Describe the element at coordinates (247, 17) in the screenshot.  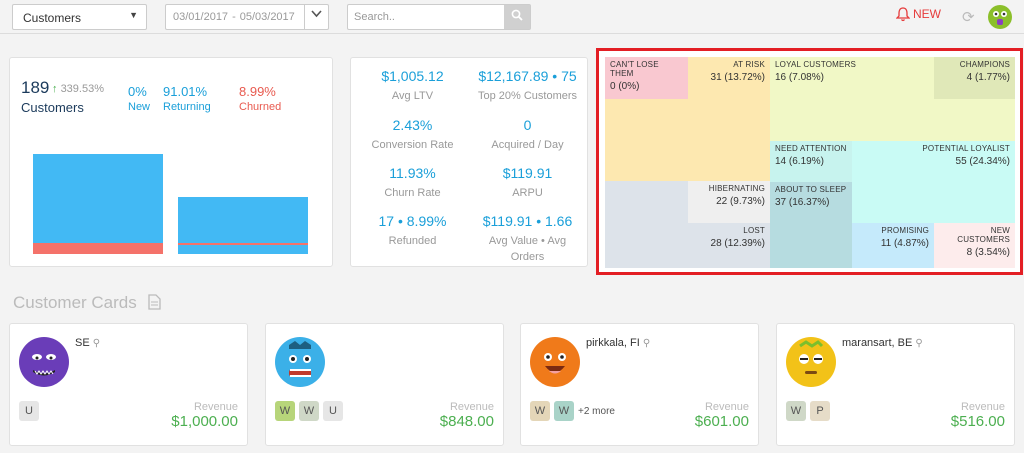
I see `date-range-picker: 03/01/2017-05/03/2017` at that location.